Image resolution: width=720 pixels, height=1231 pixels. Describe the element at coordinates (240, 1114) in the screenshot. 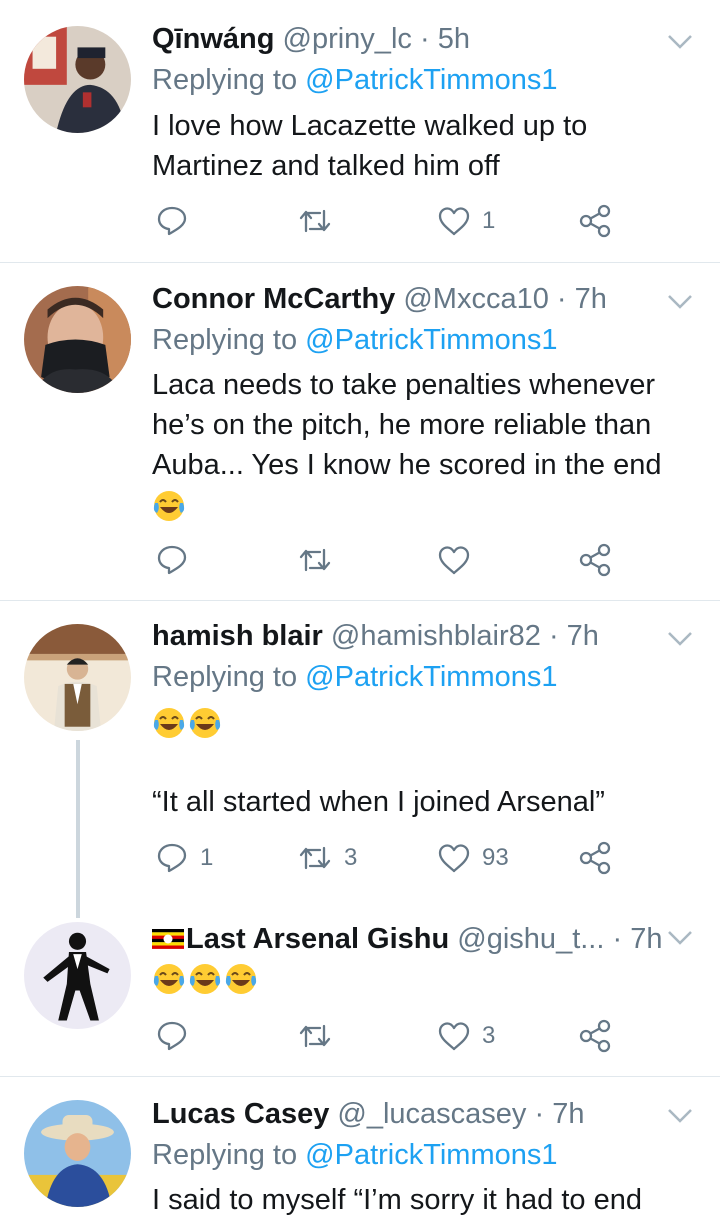

I see `display-name: Lucas Casey` at that location.